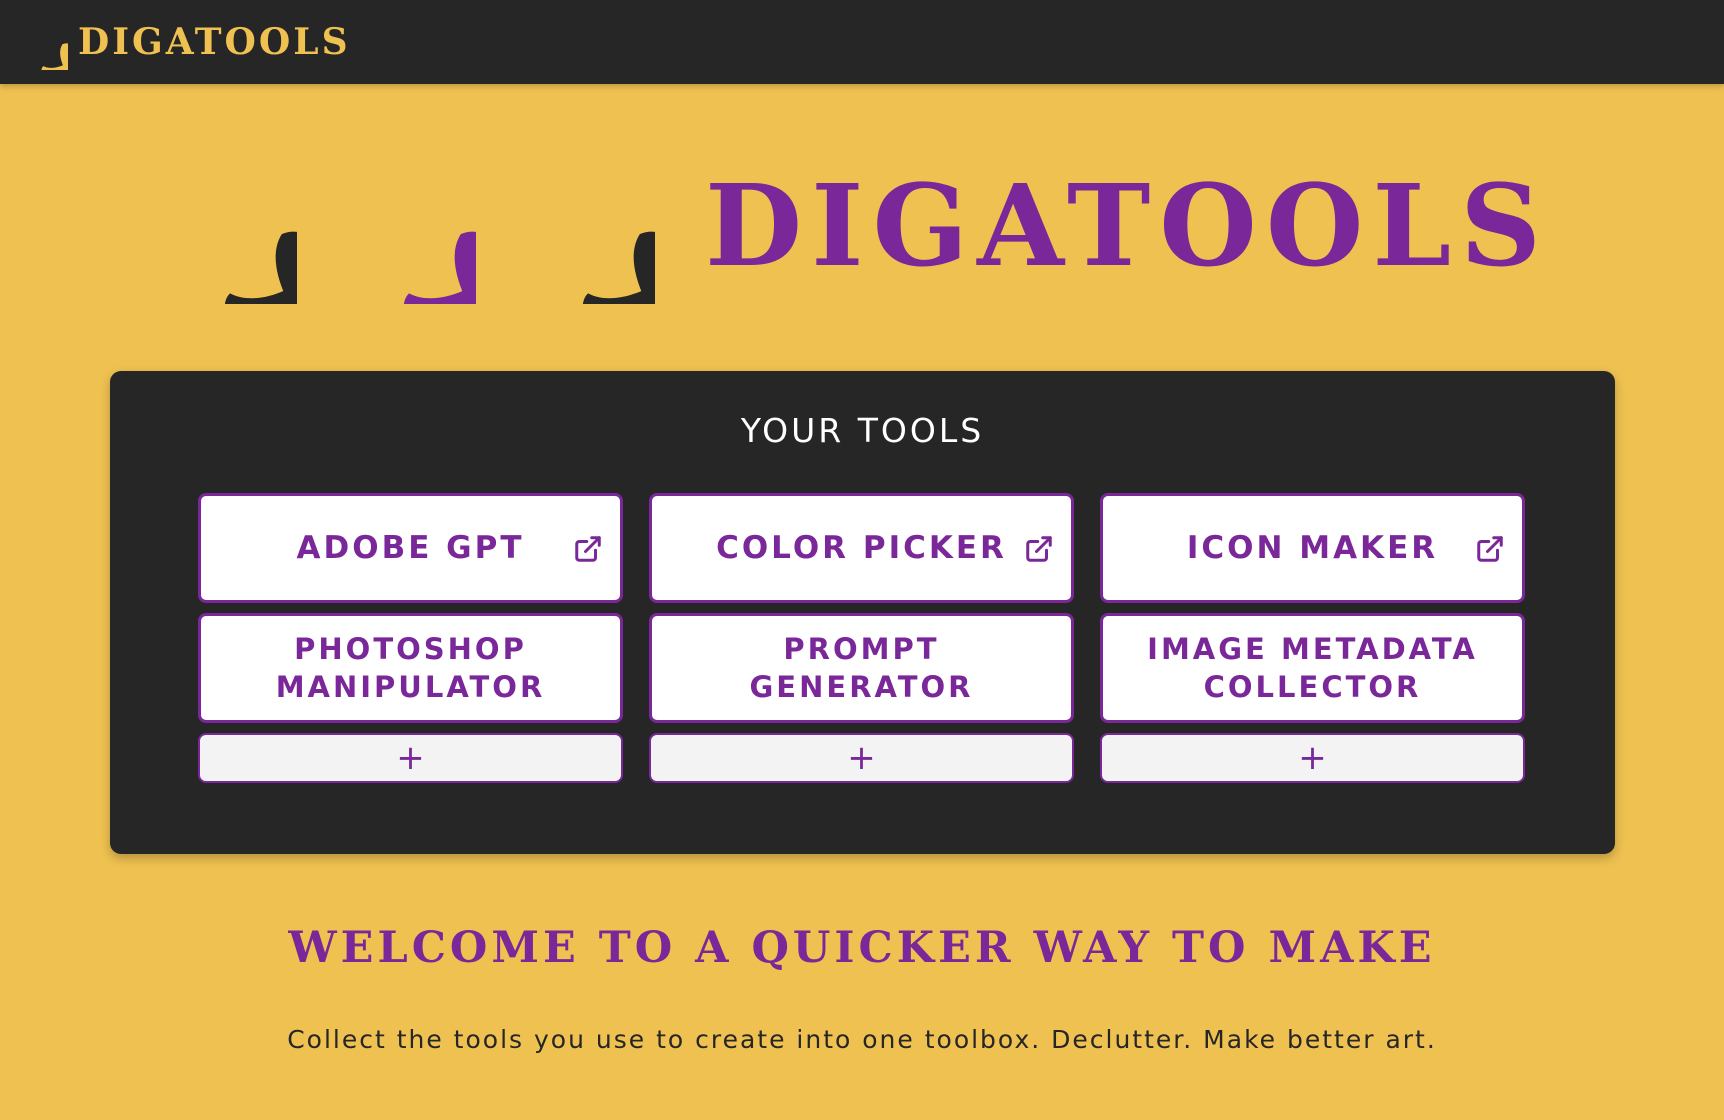 The image size is (1724, 1120). I want to click on tool-label: PROMPT GENERATOR, so click(861, 668).